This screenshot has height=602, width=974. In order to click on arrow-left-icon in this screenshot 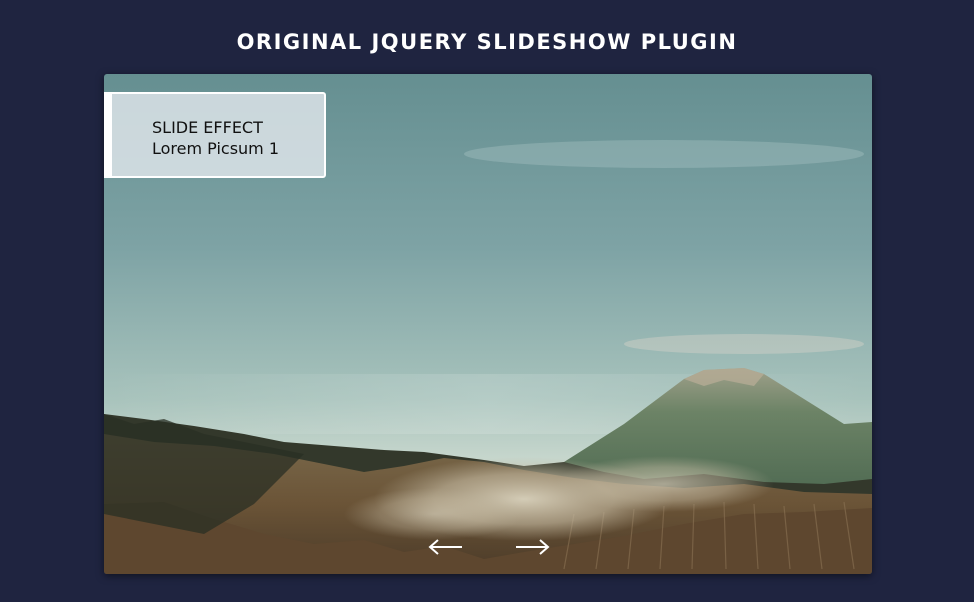, I will do `click(446, 547)`.